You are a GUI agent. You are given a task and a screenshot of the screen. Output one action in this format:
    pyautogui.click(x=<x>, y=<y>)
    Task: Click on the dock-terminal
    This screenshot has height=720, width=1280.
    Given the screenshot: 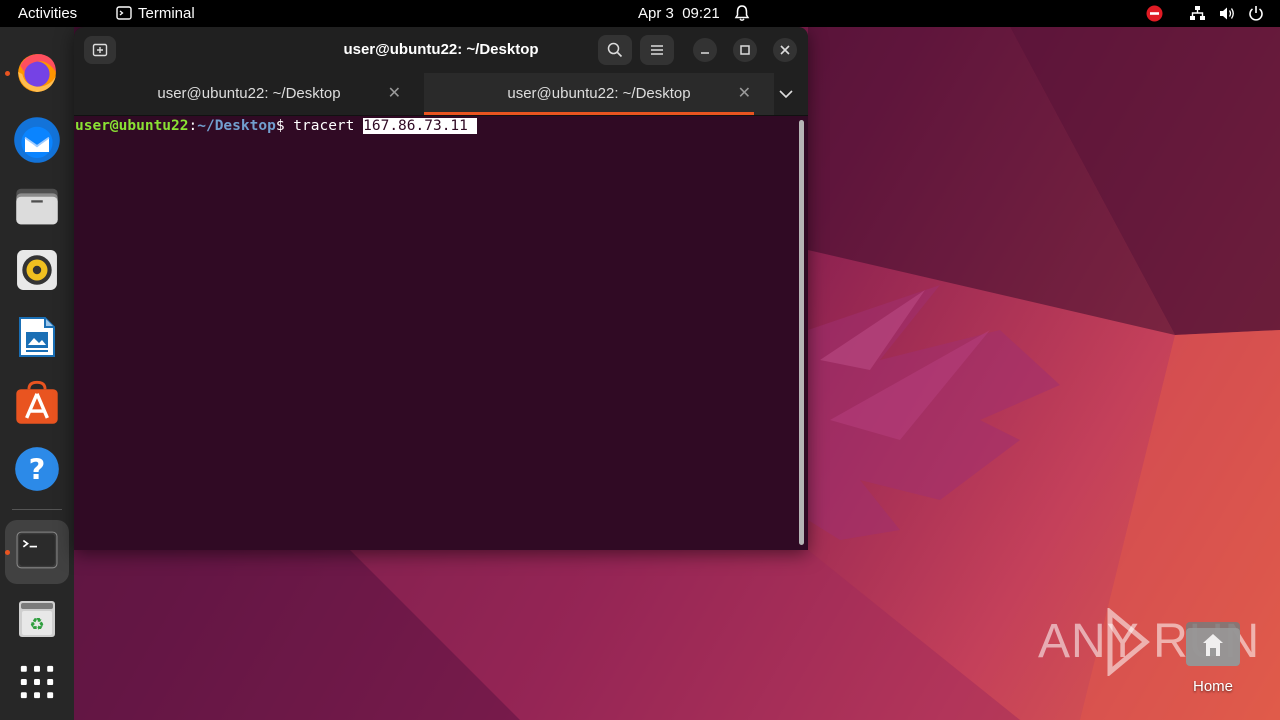 What is the action you would take?
    pyautogui.click(x=37, y=552)
    